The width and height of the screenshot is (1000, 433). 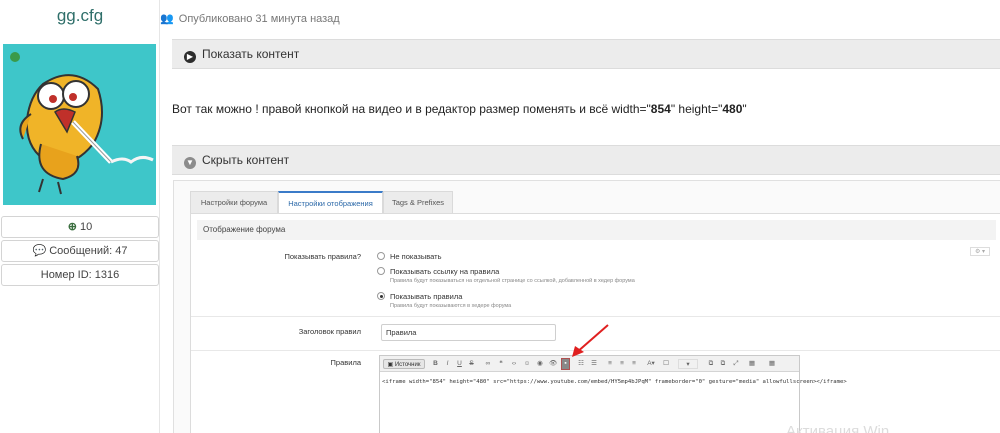 I want to click on windows-activation-watermark: Активация Win, so click(x=838, y=428).